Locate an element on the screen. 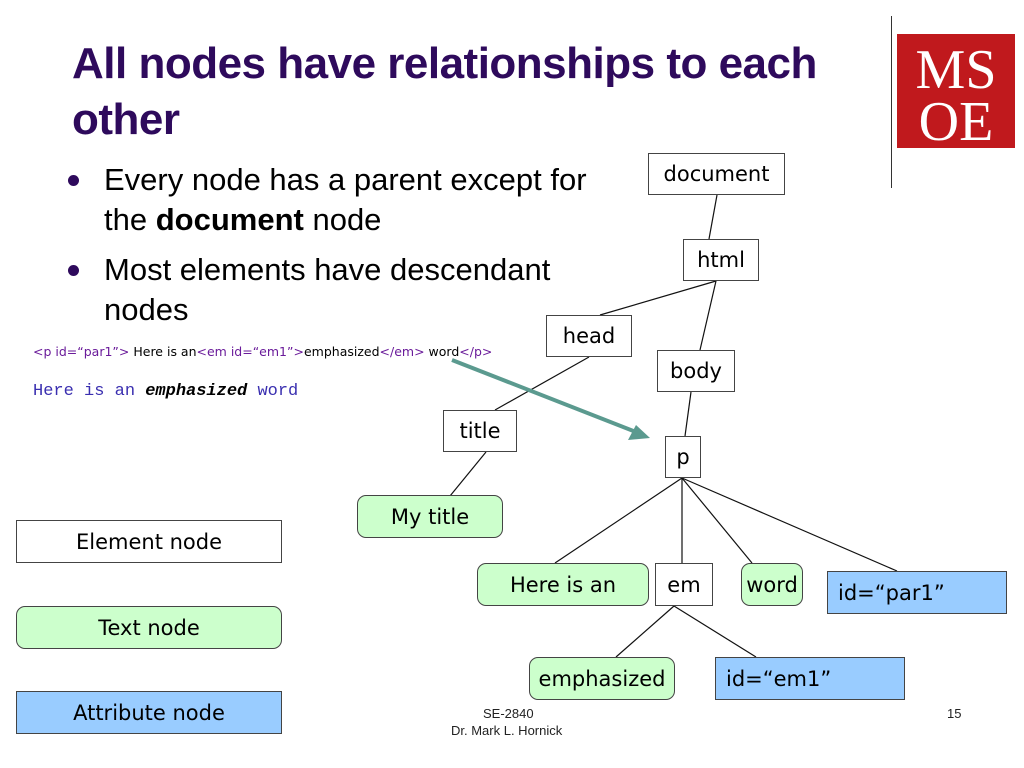 The width and height of the screenshot is (1024, 768). code-text: word is located at coordinates (442, 351).